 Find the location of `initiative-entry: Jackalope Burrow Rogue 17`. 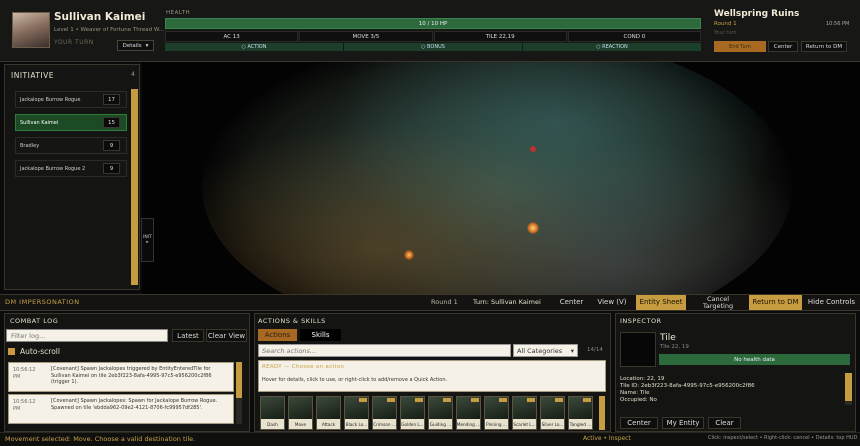

initiative-entry: Jackalope Burrow Rogue 17 is located at coordinates (71, 99).